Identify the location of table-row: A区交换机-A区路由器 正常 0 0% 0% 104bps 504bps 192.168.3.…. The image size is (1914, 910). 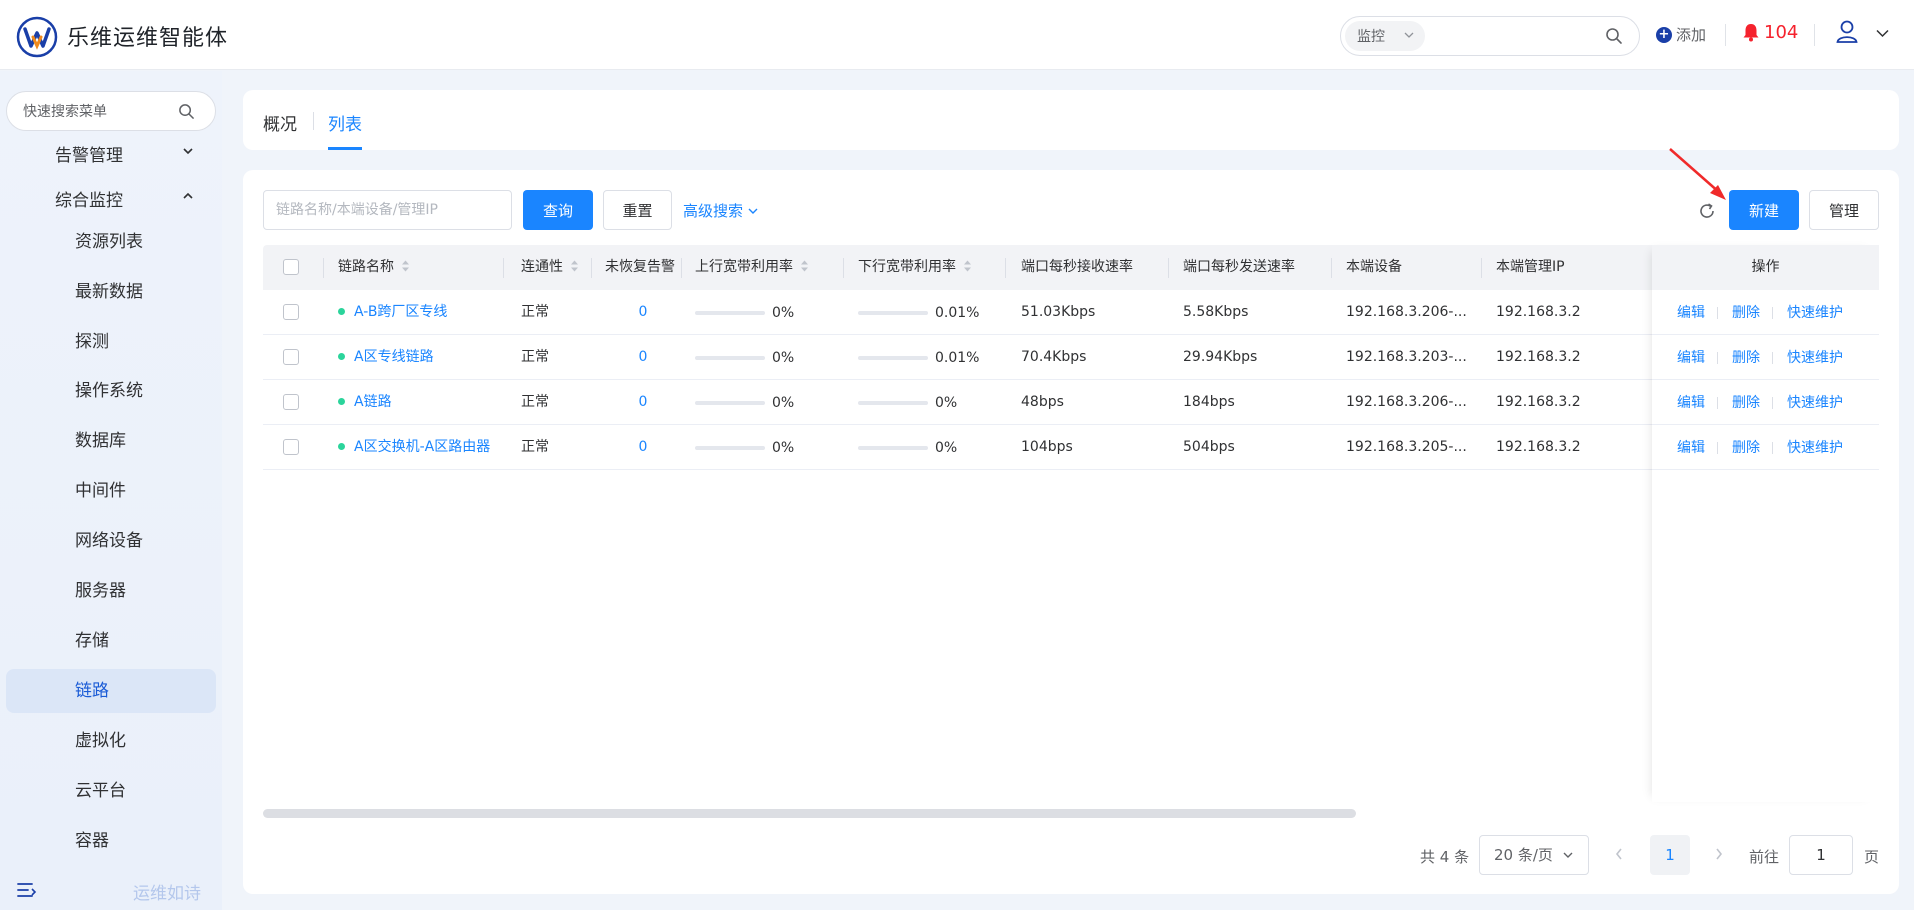
(1071, 447).